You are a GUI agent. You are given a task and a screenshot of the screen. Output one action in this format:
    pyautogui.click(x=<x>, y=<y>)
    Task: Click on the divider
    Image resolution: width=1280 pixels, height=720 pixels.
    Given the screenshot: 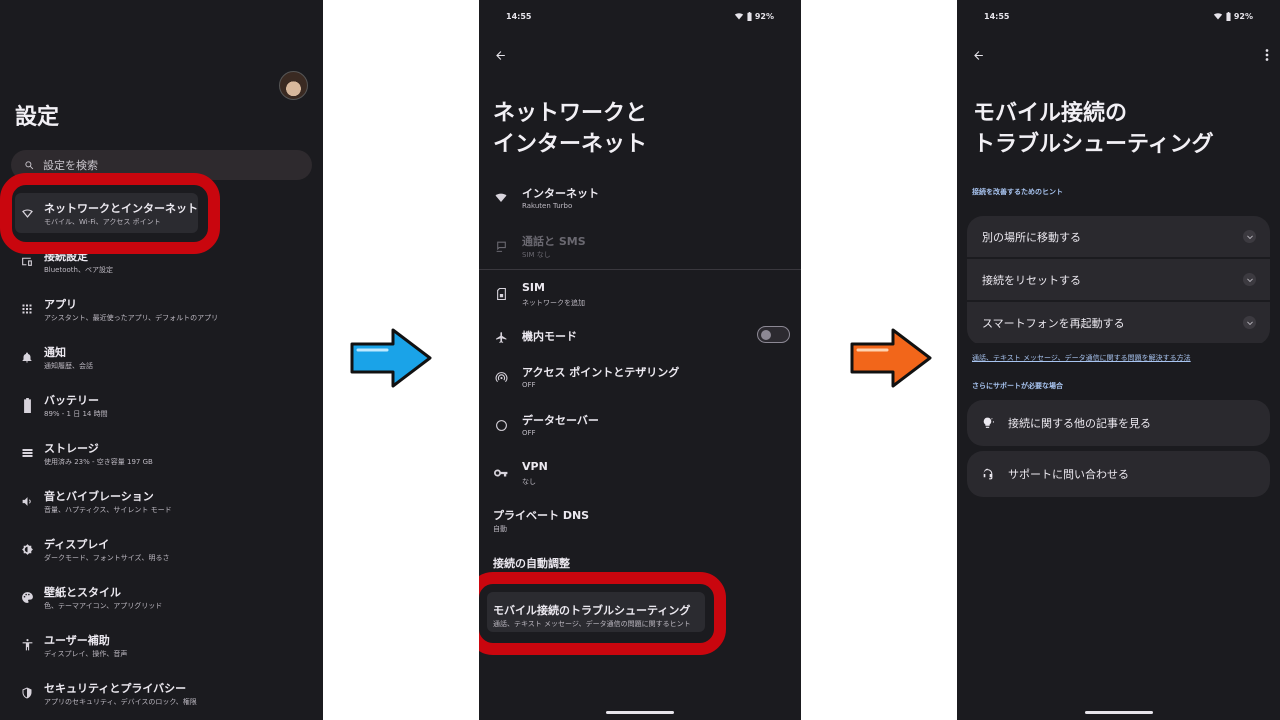 What is the action you would take?
    pyautogui.click(x=640, y=269)
    